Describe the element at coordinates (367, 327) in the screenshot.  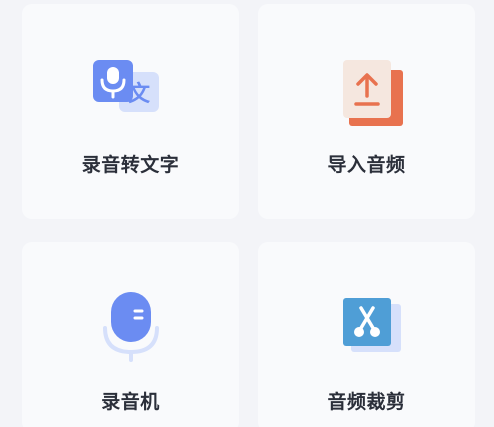
I see `scissors-icon` at that location.